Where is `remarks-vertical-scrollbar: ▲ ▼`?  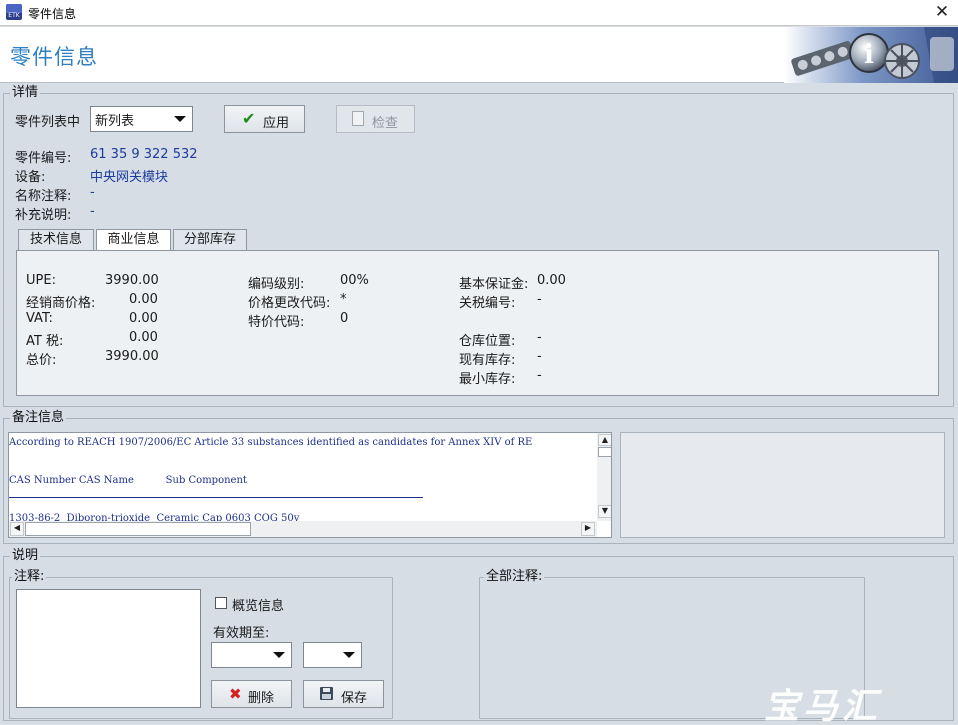
remarks-vertical-scrollbar: ▲ ▼ is located at coordinates (604, 477).